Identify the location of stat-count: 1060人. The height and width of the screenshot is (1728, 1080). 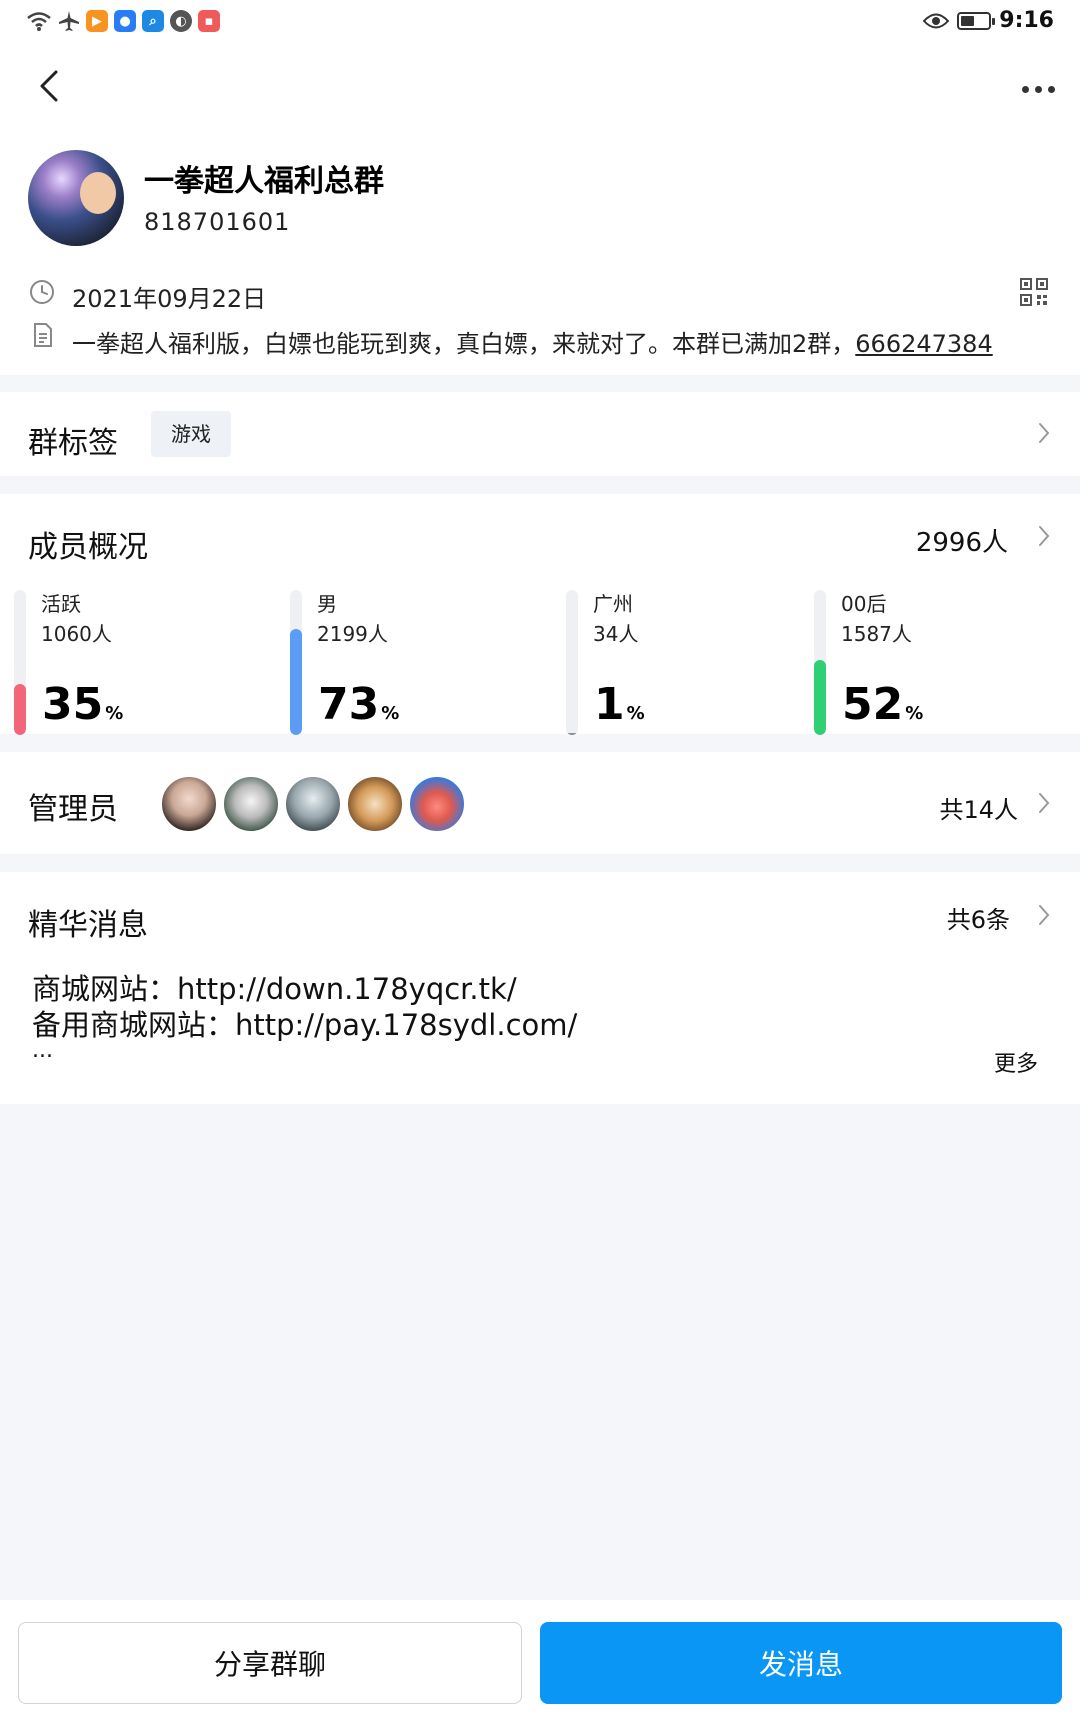
(76, 634).